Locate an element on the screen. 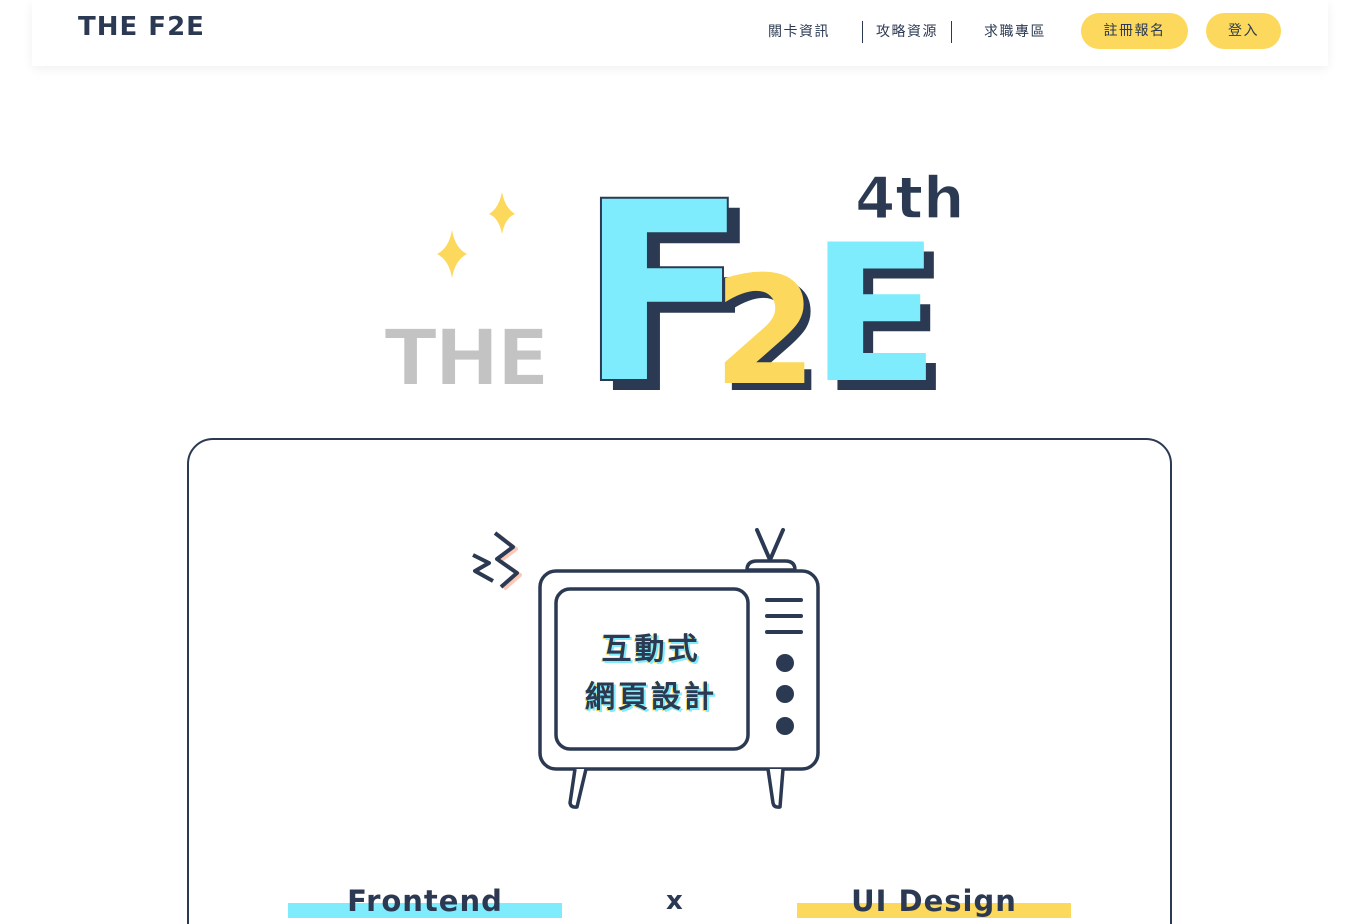  nav-item-resources: 攻略資源 is located at coordinates (906, 32).